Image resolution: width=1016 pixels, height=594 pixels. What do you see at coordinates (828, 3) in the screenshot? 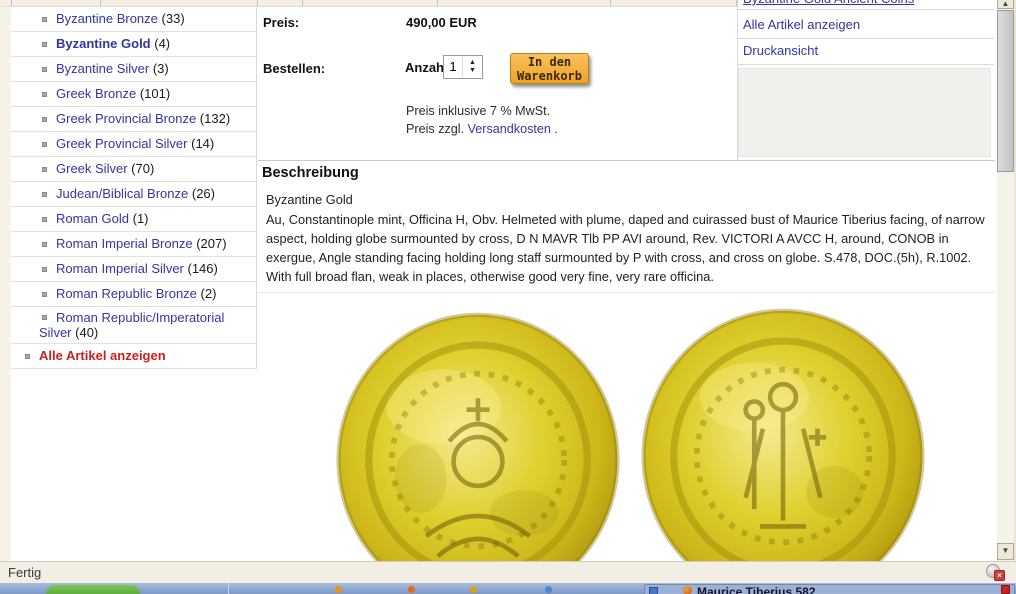
I see `category-link: Byzantine Gold Ancient Coins` at bounding box center [828, 3].